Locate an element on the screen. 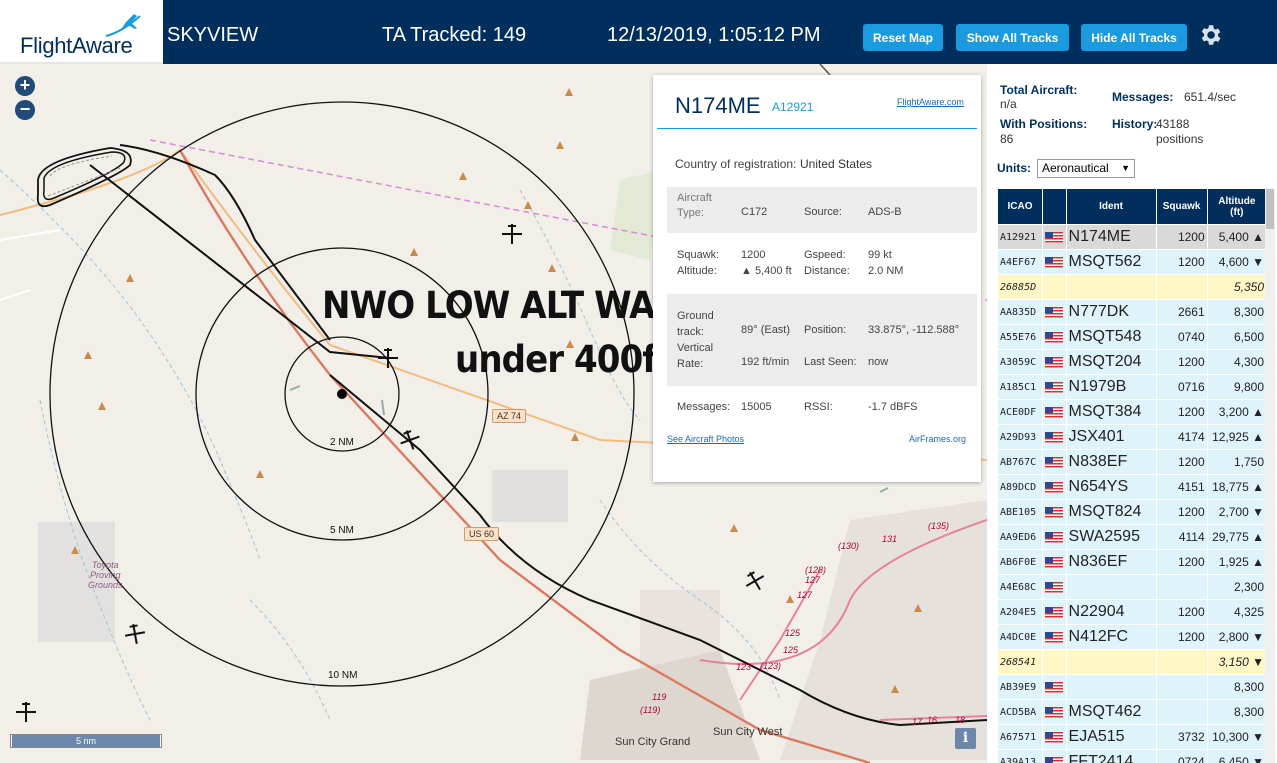 Image resolution: width=1277 pixels, height=763 pixels. with-positions-label: With Positions: is located at coordinates (1044, 124).